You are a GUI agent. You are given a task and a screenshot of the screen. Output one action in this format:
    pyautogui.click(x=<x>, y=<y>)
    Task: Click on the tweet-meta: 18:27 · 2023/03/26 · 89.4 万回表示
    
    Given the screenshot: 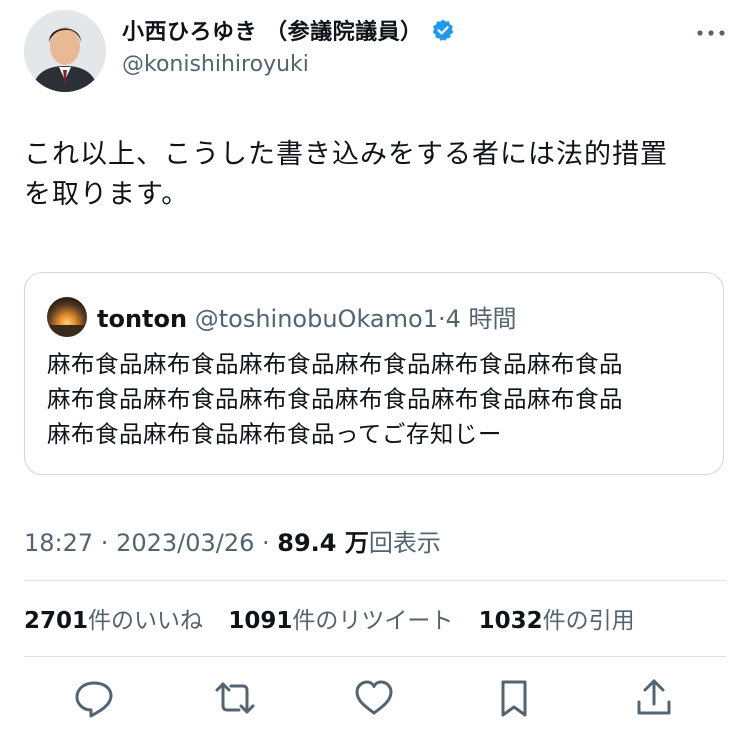 What is the action you would take?
    pyautogui.click(x=232, y=540)
    